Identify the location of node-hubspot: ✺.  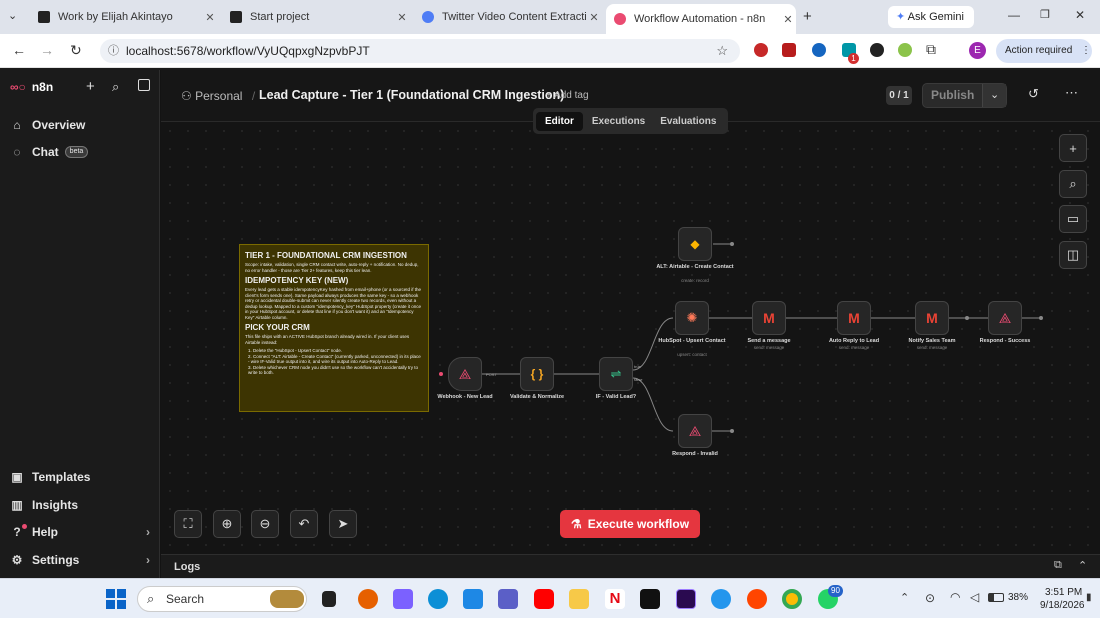
(692, 318).